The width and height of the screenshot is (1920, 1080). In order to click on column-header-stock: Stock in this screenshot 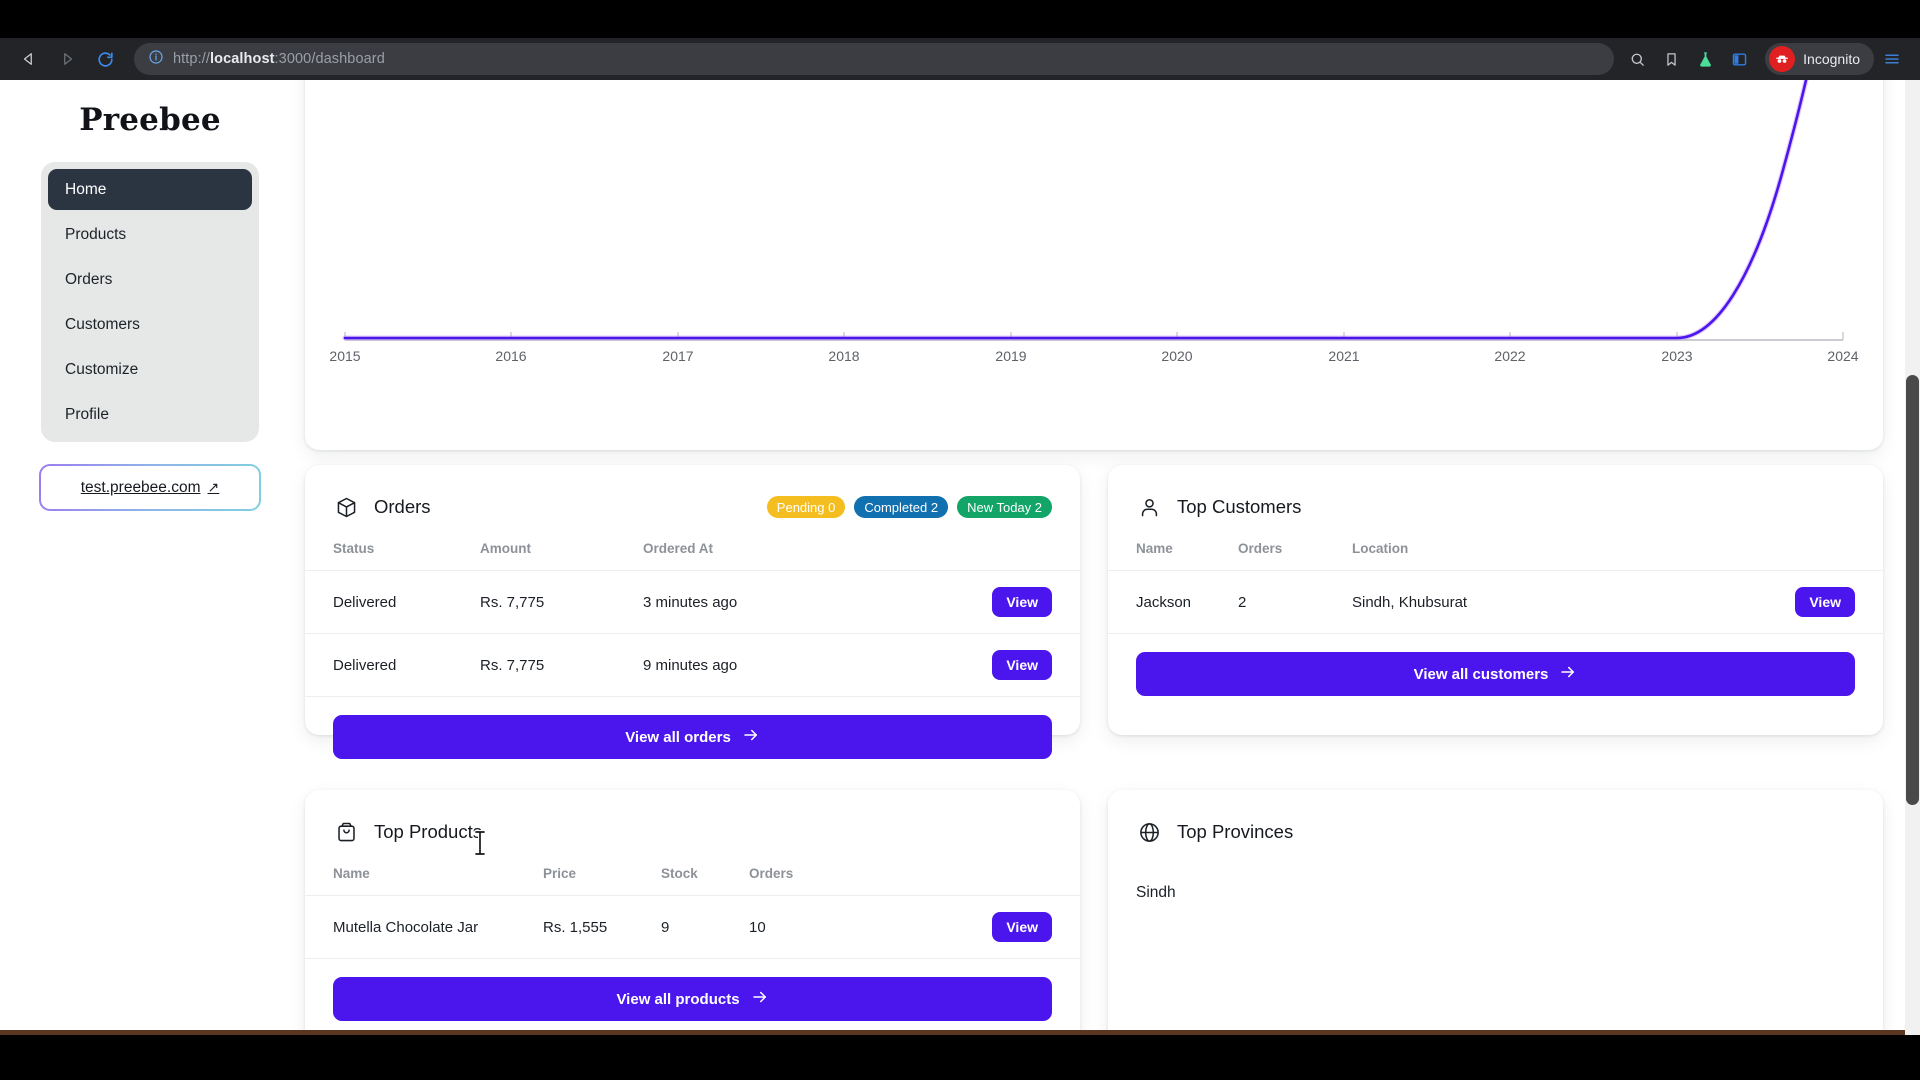, I will do `click(679, 873)`.